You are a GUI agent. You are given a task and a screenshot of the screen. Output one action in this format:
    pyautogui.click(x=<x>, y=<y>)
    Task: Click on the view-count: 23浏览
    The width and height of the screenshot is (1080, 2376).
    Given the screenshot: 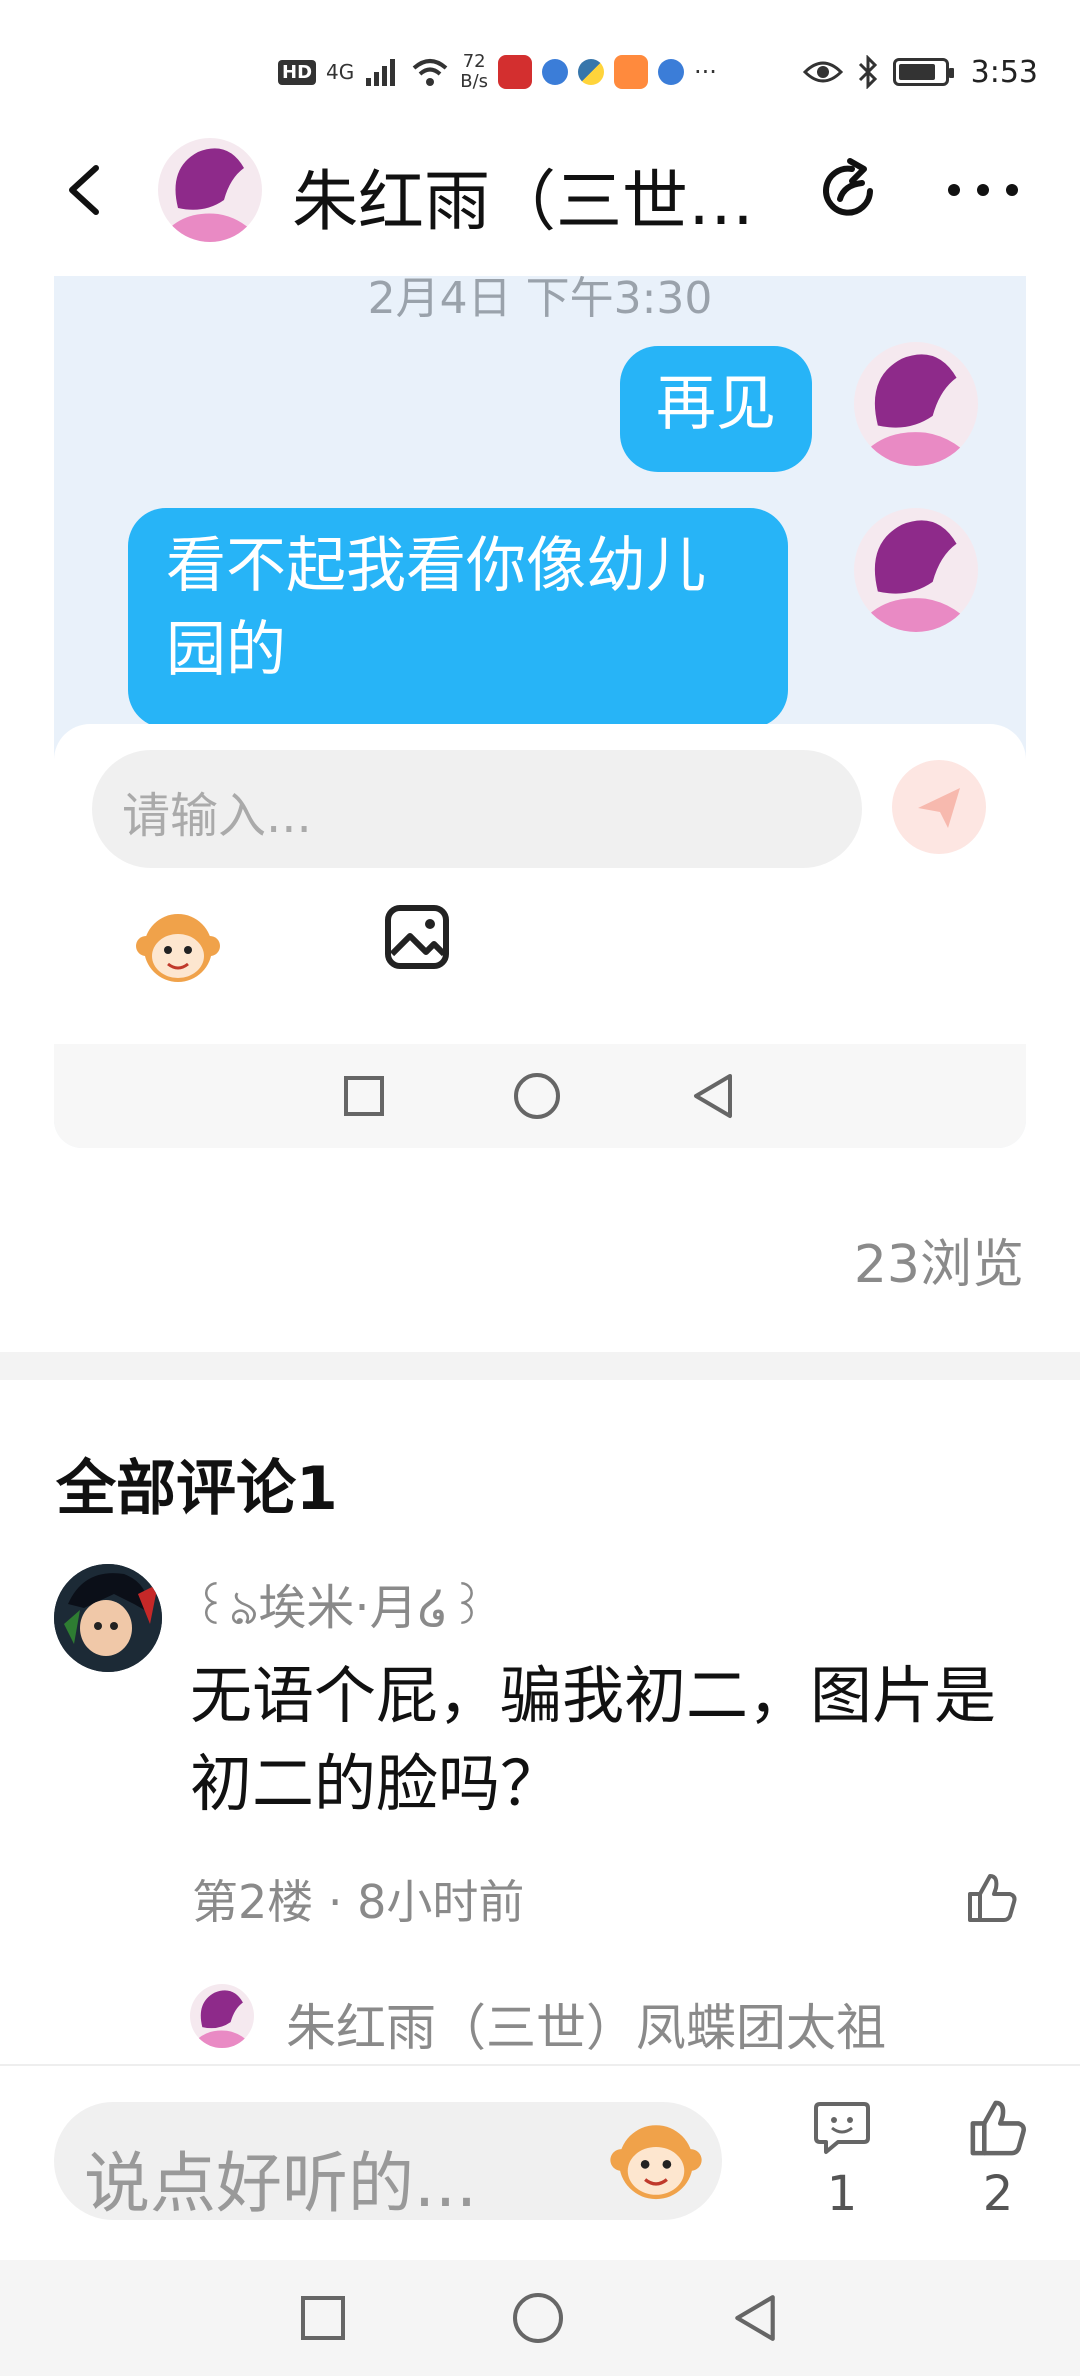 What is the action you would take?
    pyautogui.click(x=938, y=1265)
    